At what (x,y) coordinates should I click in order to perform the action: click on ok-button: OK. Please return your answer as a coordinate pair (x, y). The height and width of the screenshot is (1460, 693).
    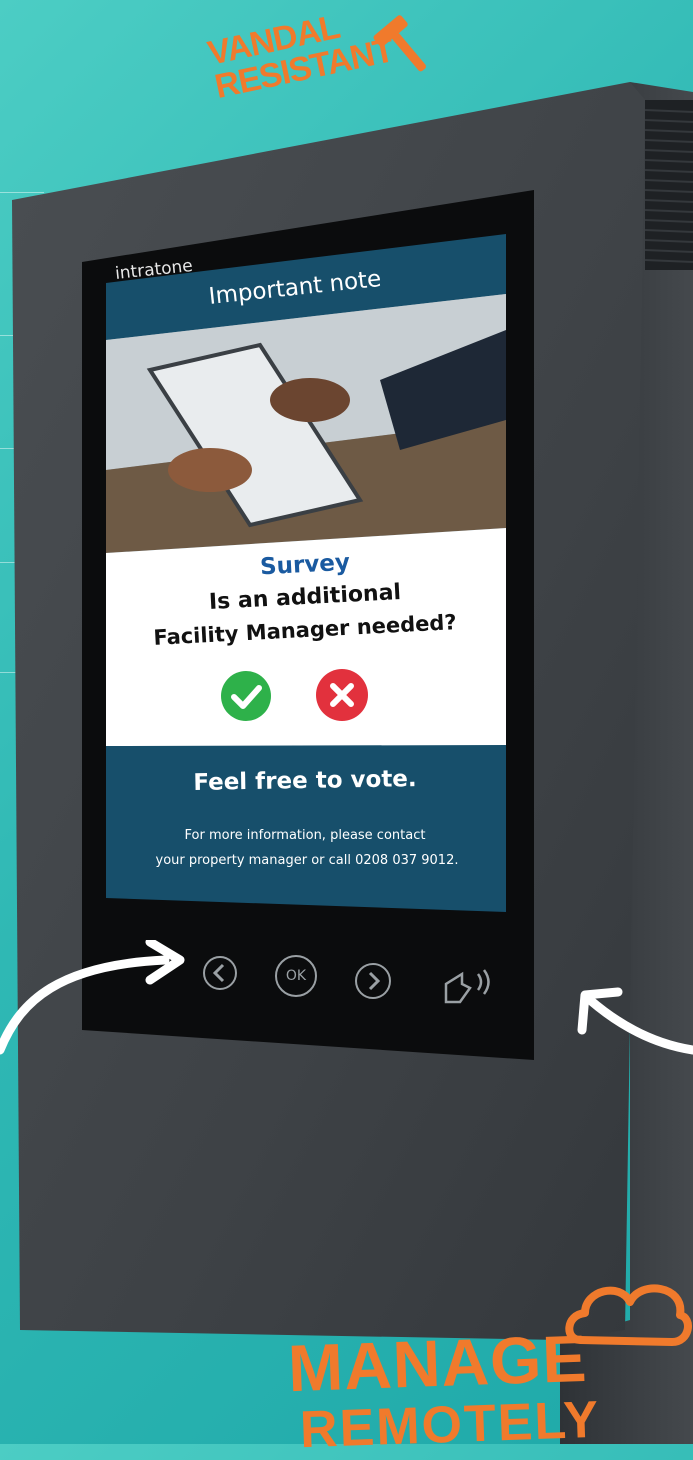
    Looking at the image, I should click on (296, 976).